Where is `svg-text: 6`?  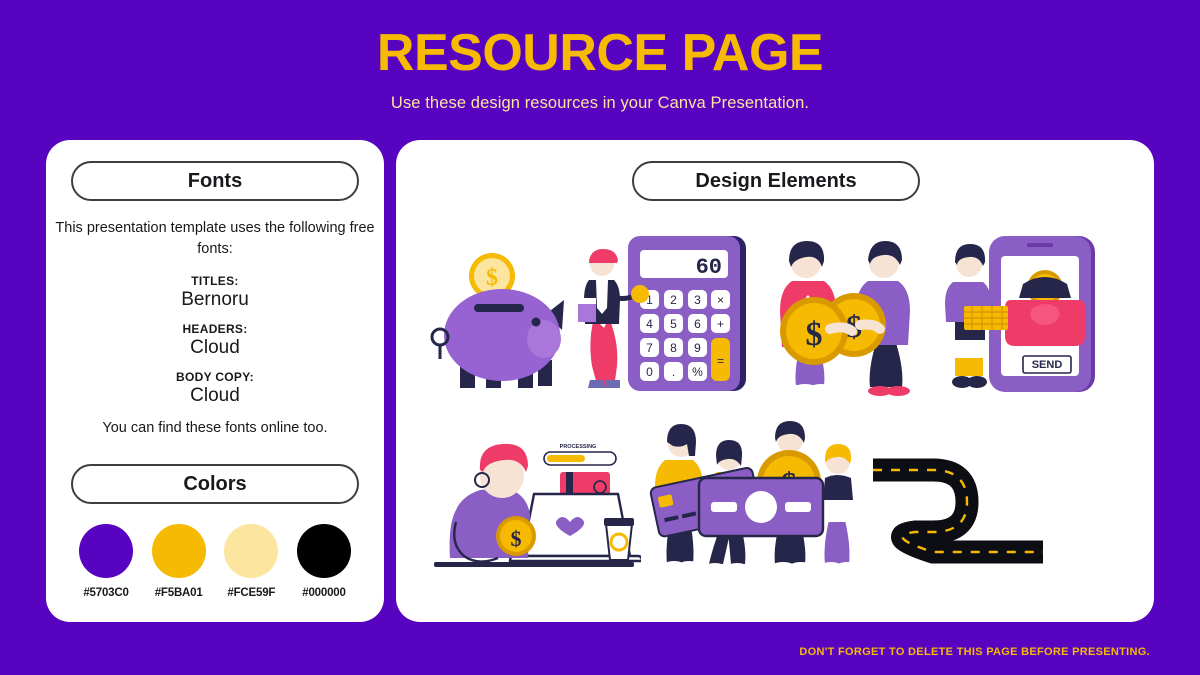 svg-text: 6 is located at coordinates (697, 324).